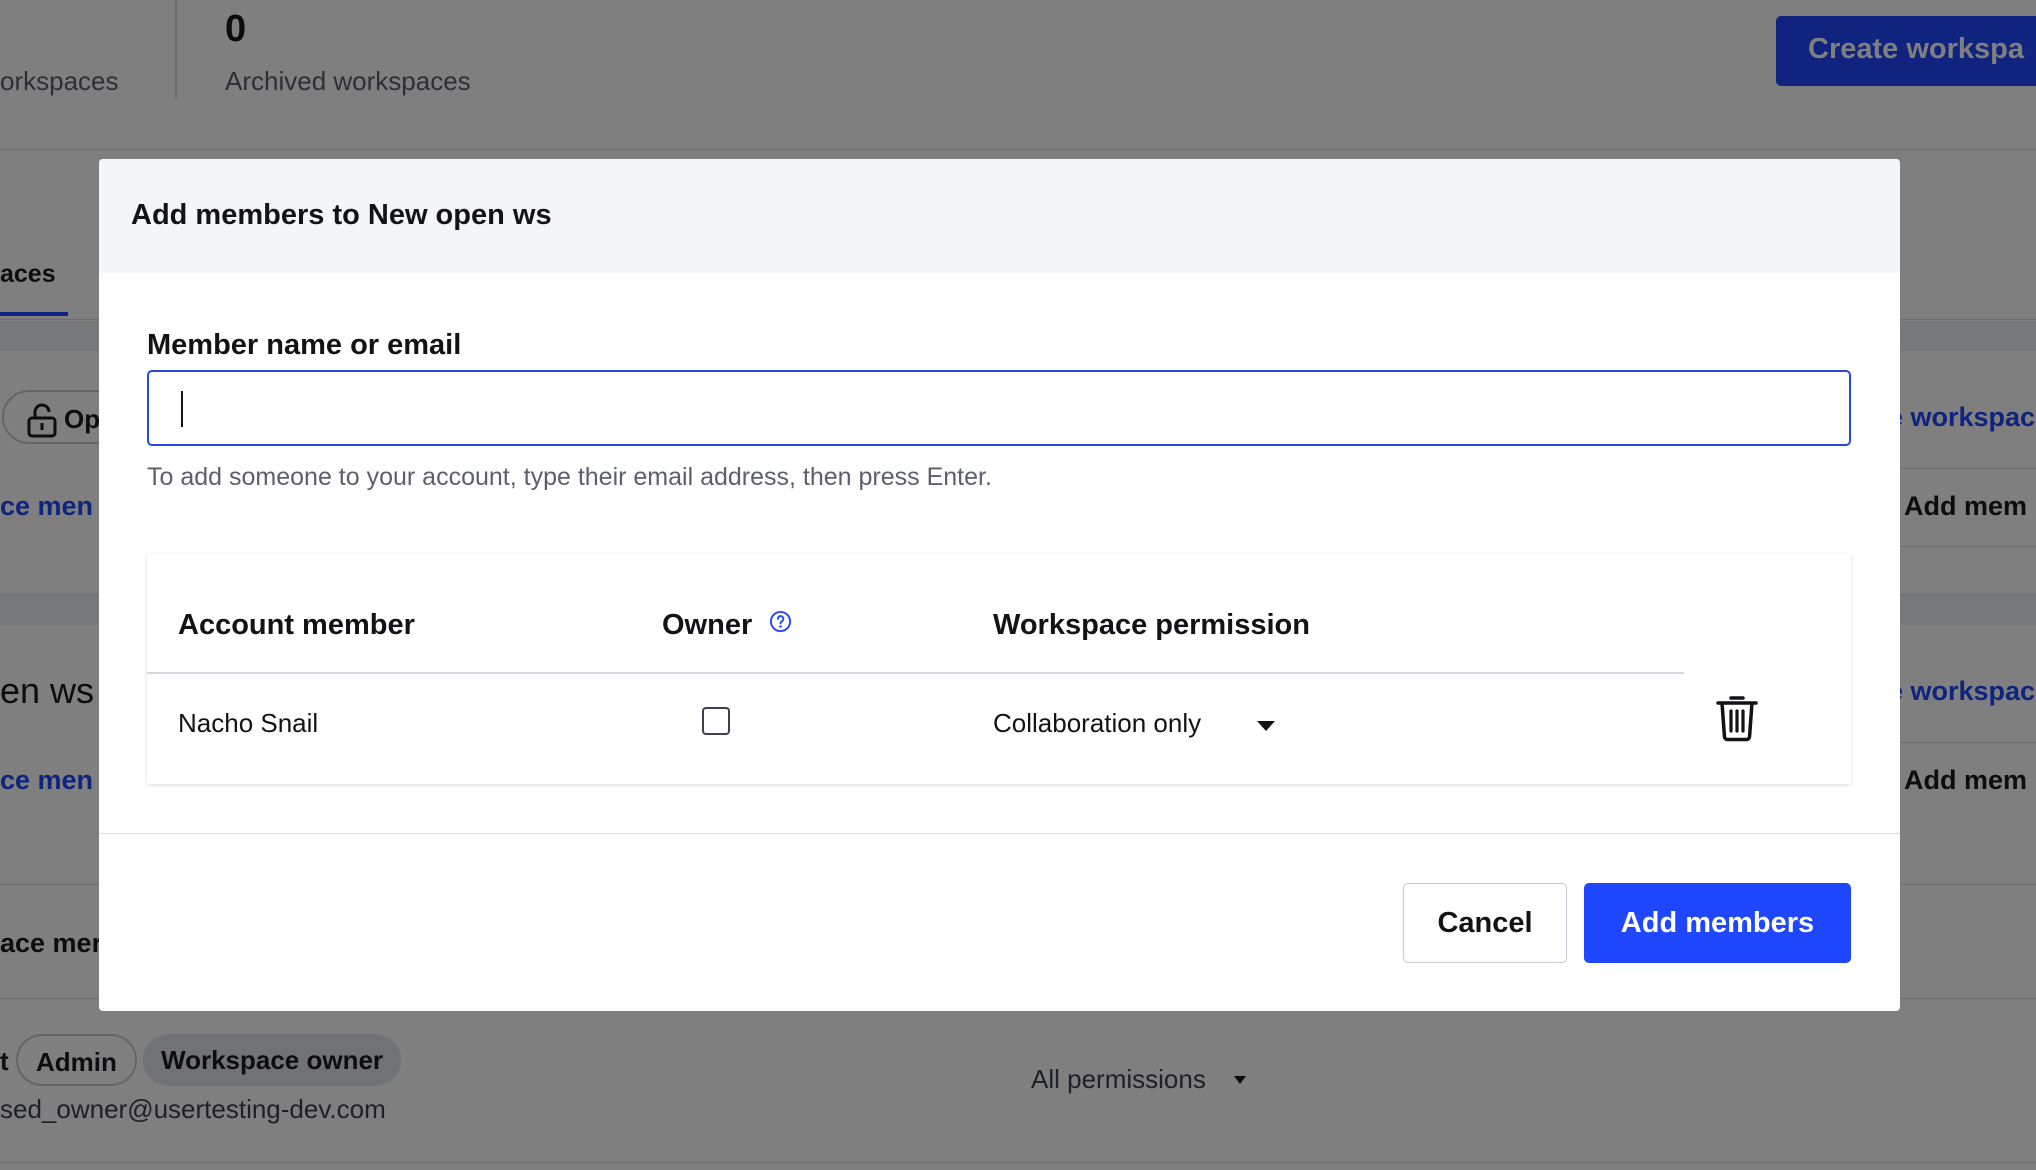 The width and height of the screenshot is (2036, 1170). What do you see at coordinates (716, 721) in the screenshot?
I see `owner-checkbox` at bounding box center [716, 721].